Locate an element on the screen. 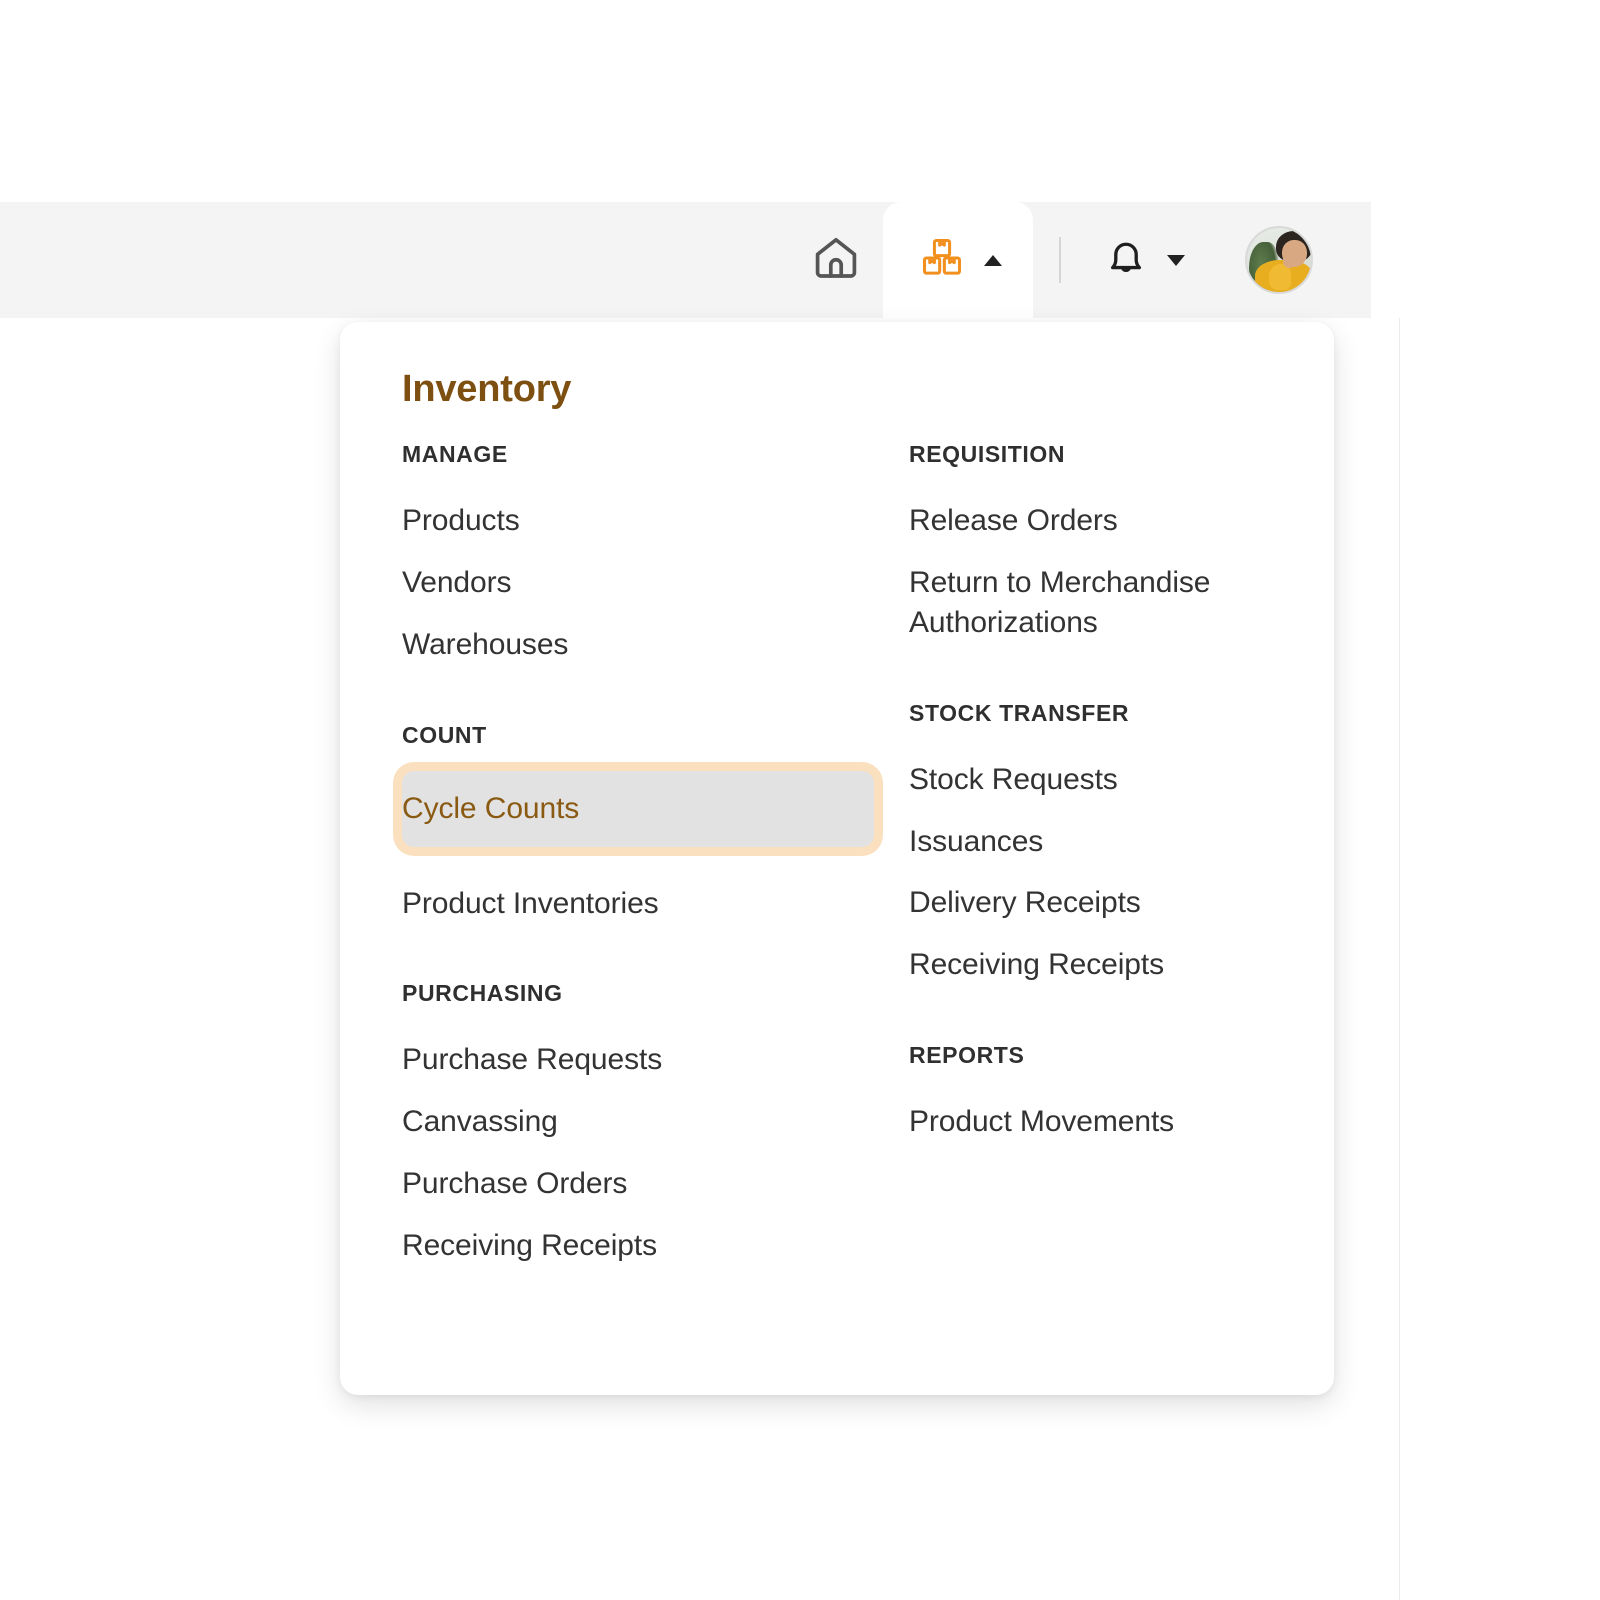 This screenshot has height=1600, width=1600. group-heading-manage: MANAGE is located at coordinates (455, 454).